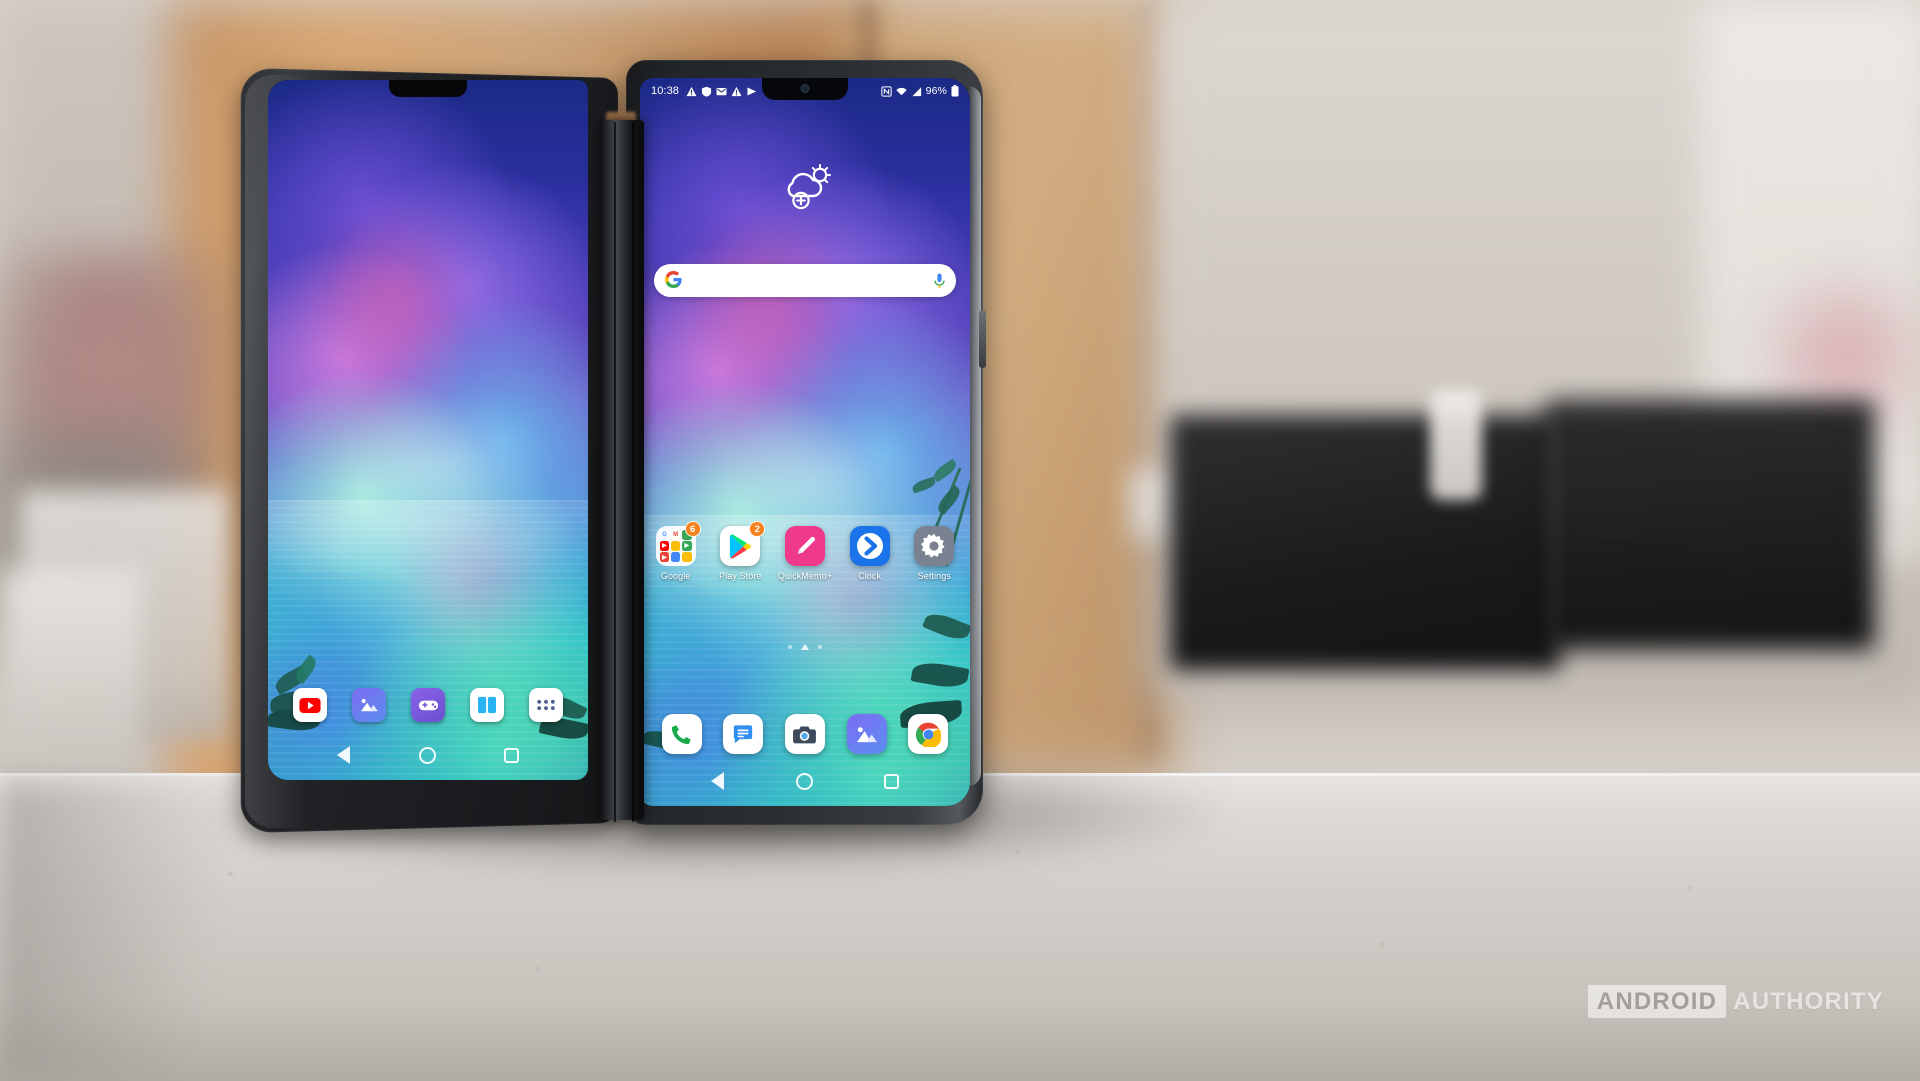  What do you see at coordinates (665, 91) in the screenshot?
I see `status-time: 10:38` at bounding box center [665, 91].